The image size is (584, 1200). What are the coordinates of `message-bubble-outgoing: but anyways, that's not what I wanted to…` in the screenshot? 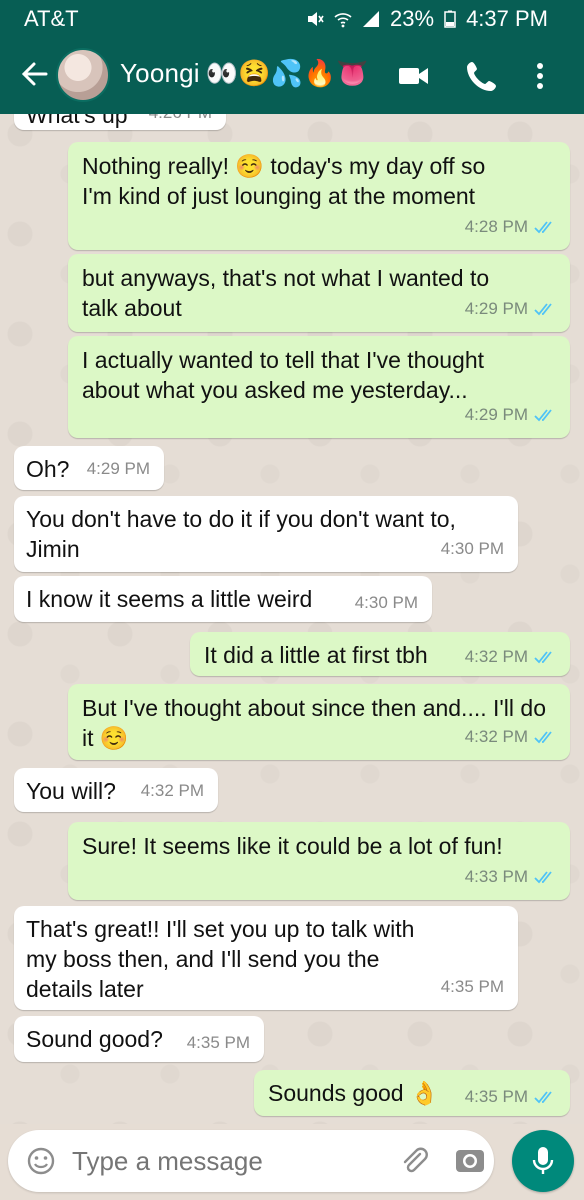 It's located at (319, 293).